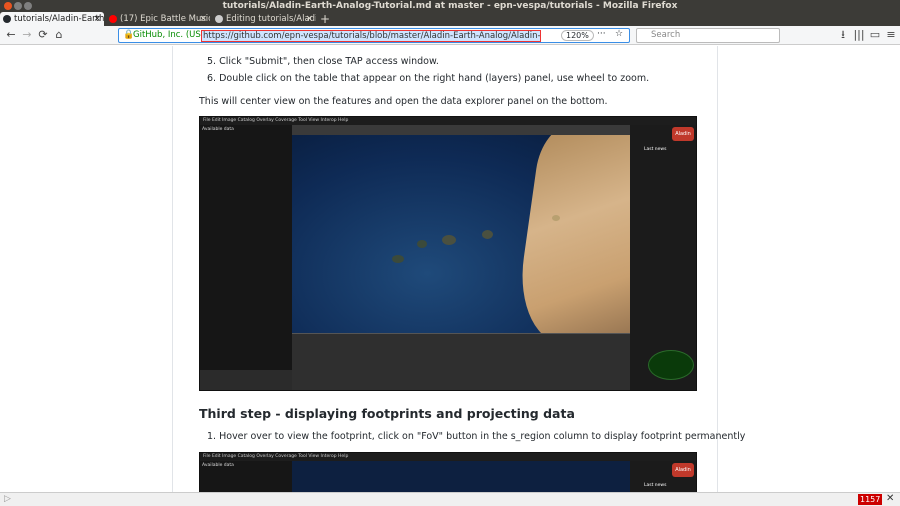  I want to click on minimize-window-icon, so click(18, 6).